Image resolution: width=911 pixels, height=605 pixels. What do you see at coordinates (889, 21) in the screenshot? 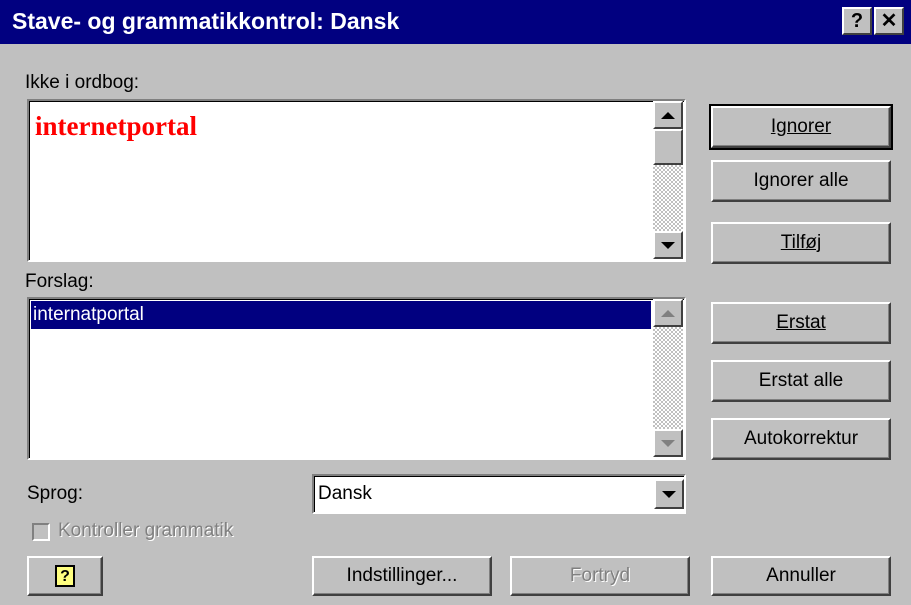
I see `close-icon: ✕` at bounding box center [889, 21].